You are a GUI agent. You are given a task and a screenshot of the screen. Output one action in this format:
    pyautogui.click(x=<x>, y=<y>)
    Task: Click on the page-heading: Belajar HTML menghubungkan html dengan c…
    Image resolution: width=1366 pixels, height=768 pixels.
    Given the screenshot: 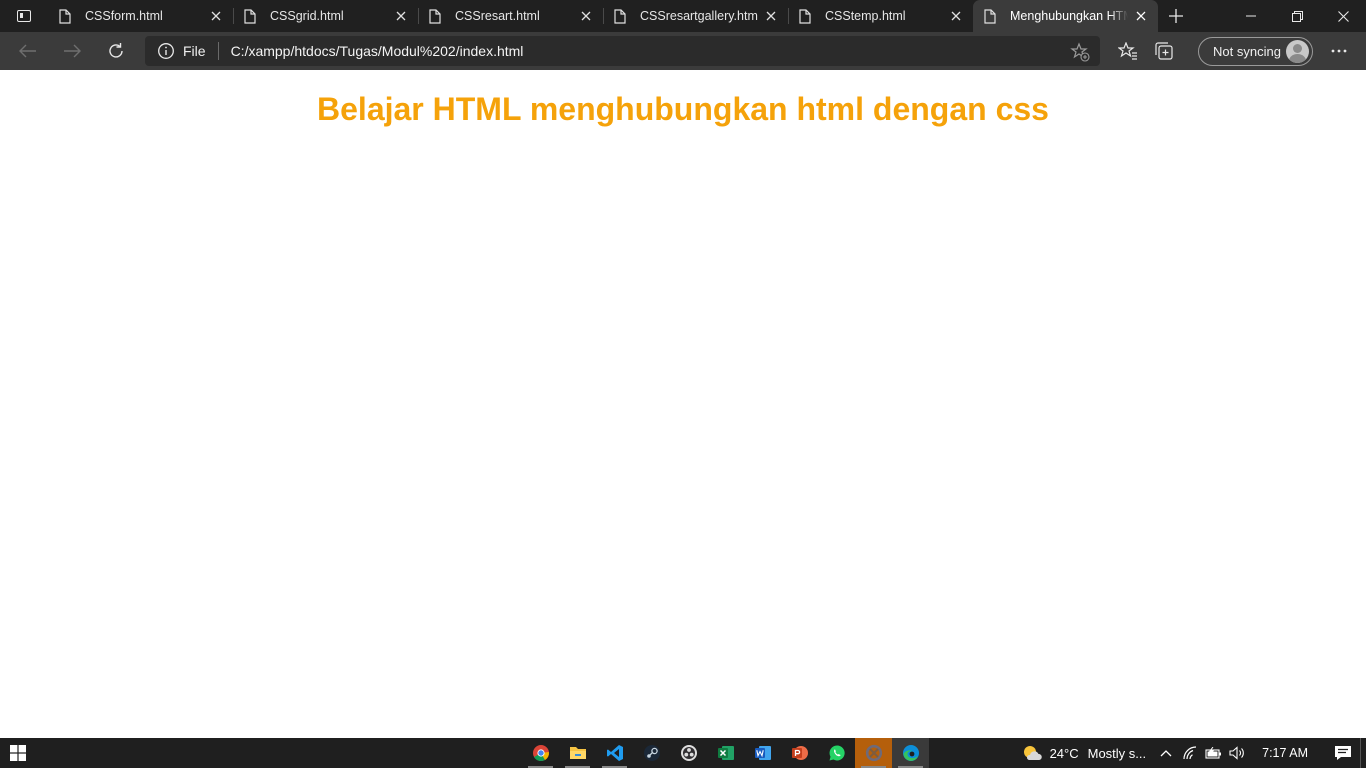 What is the action you would take?
    pyautogui.click(x=683, y=109)
    